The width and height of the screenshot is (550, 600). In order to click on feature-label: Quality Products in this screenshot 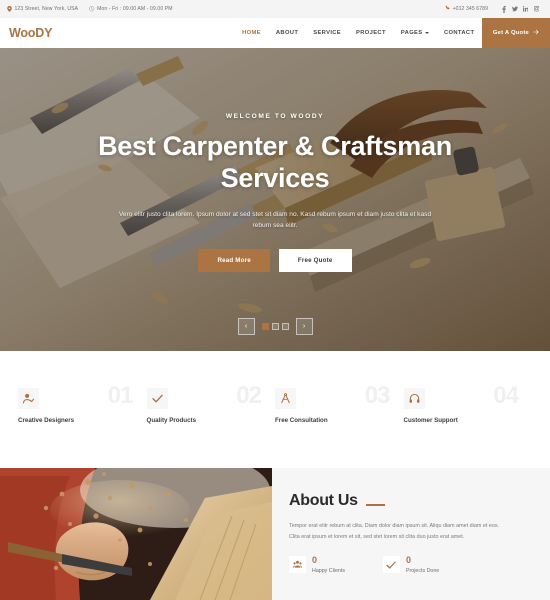, I will do `click(171, 420)`.